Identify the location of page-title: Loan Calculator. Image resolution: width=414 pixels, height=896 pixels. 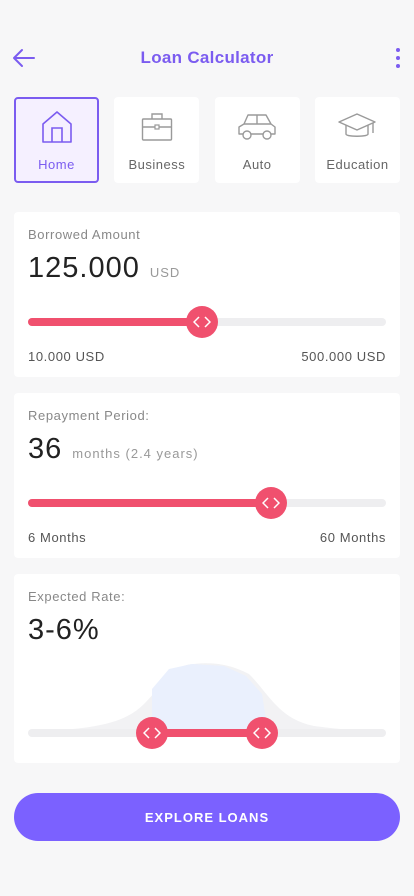
(207, 57).